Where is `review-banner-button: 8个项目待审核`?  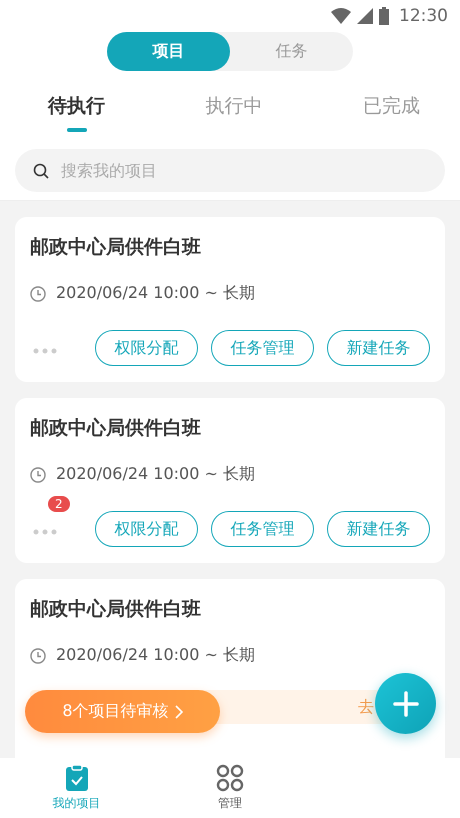 review-banner-button: 8个项目待审核 is located at coordinates (122, 711).